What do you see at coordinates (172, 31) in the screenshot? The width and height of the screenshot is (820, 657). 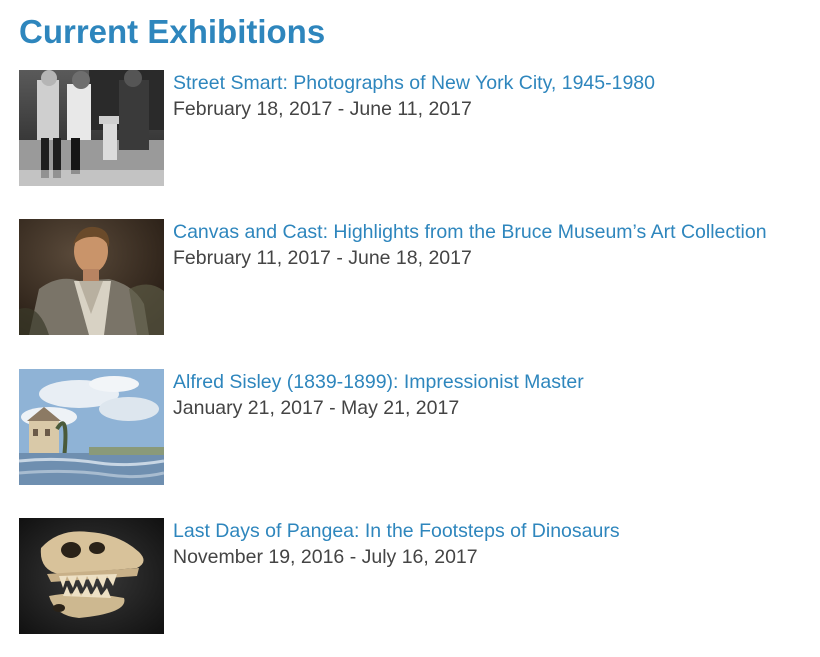 I see `page-title: Current Exhibitions` at bounding box center [172, 31].